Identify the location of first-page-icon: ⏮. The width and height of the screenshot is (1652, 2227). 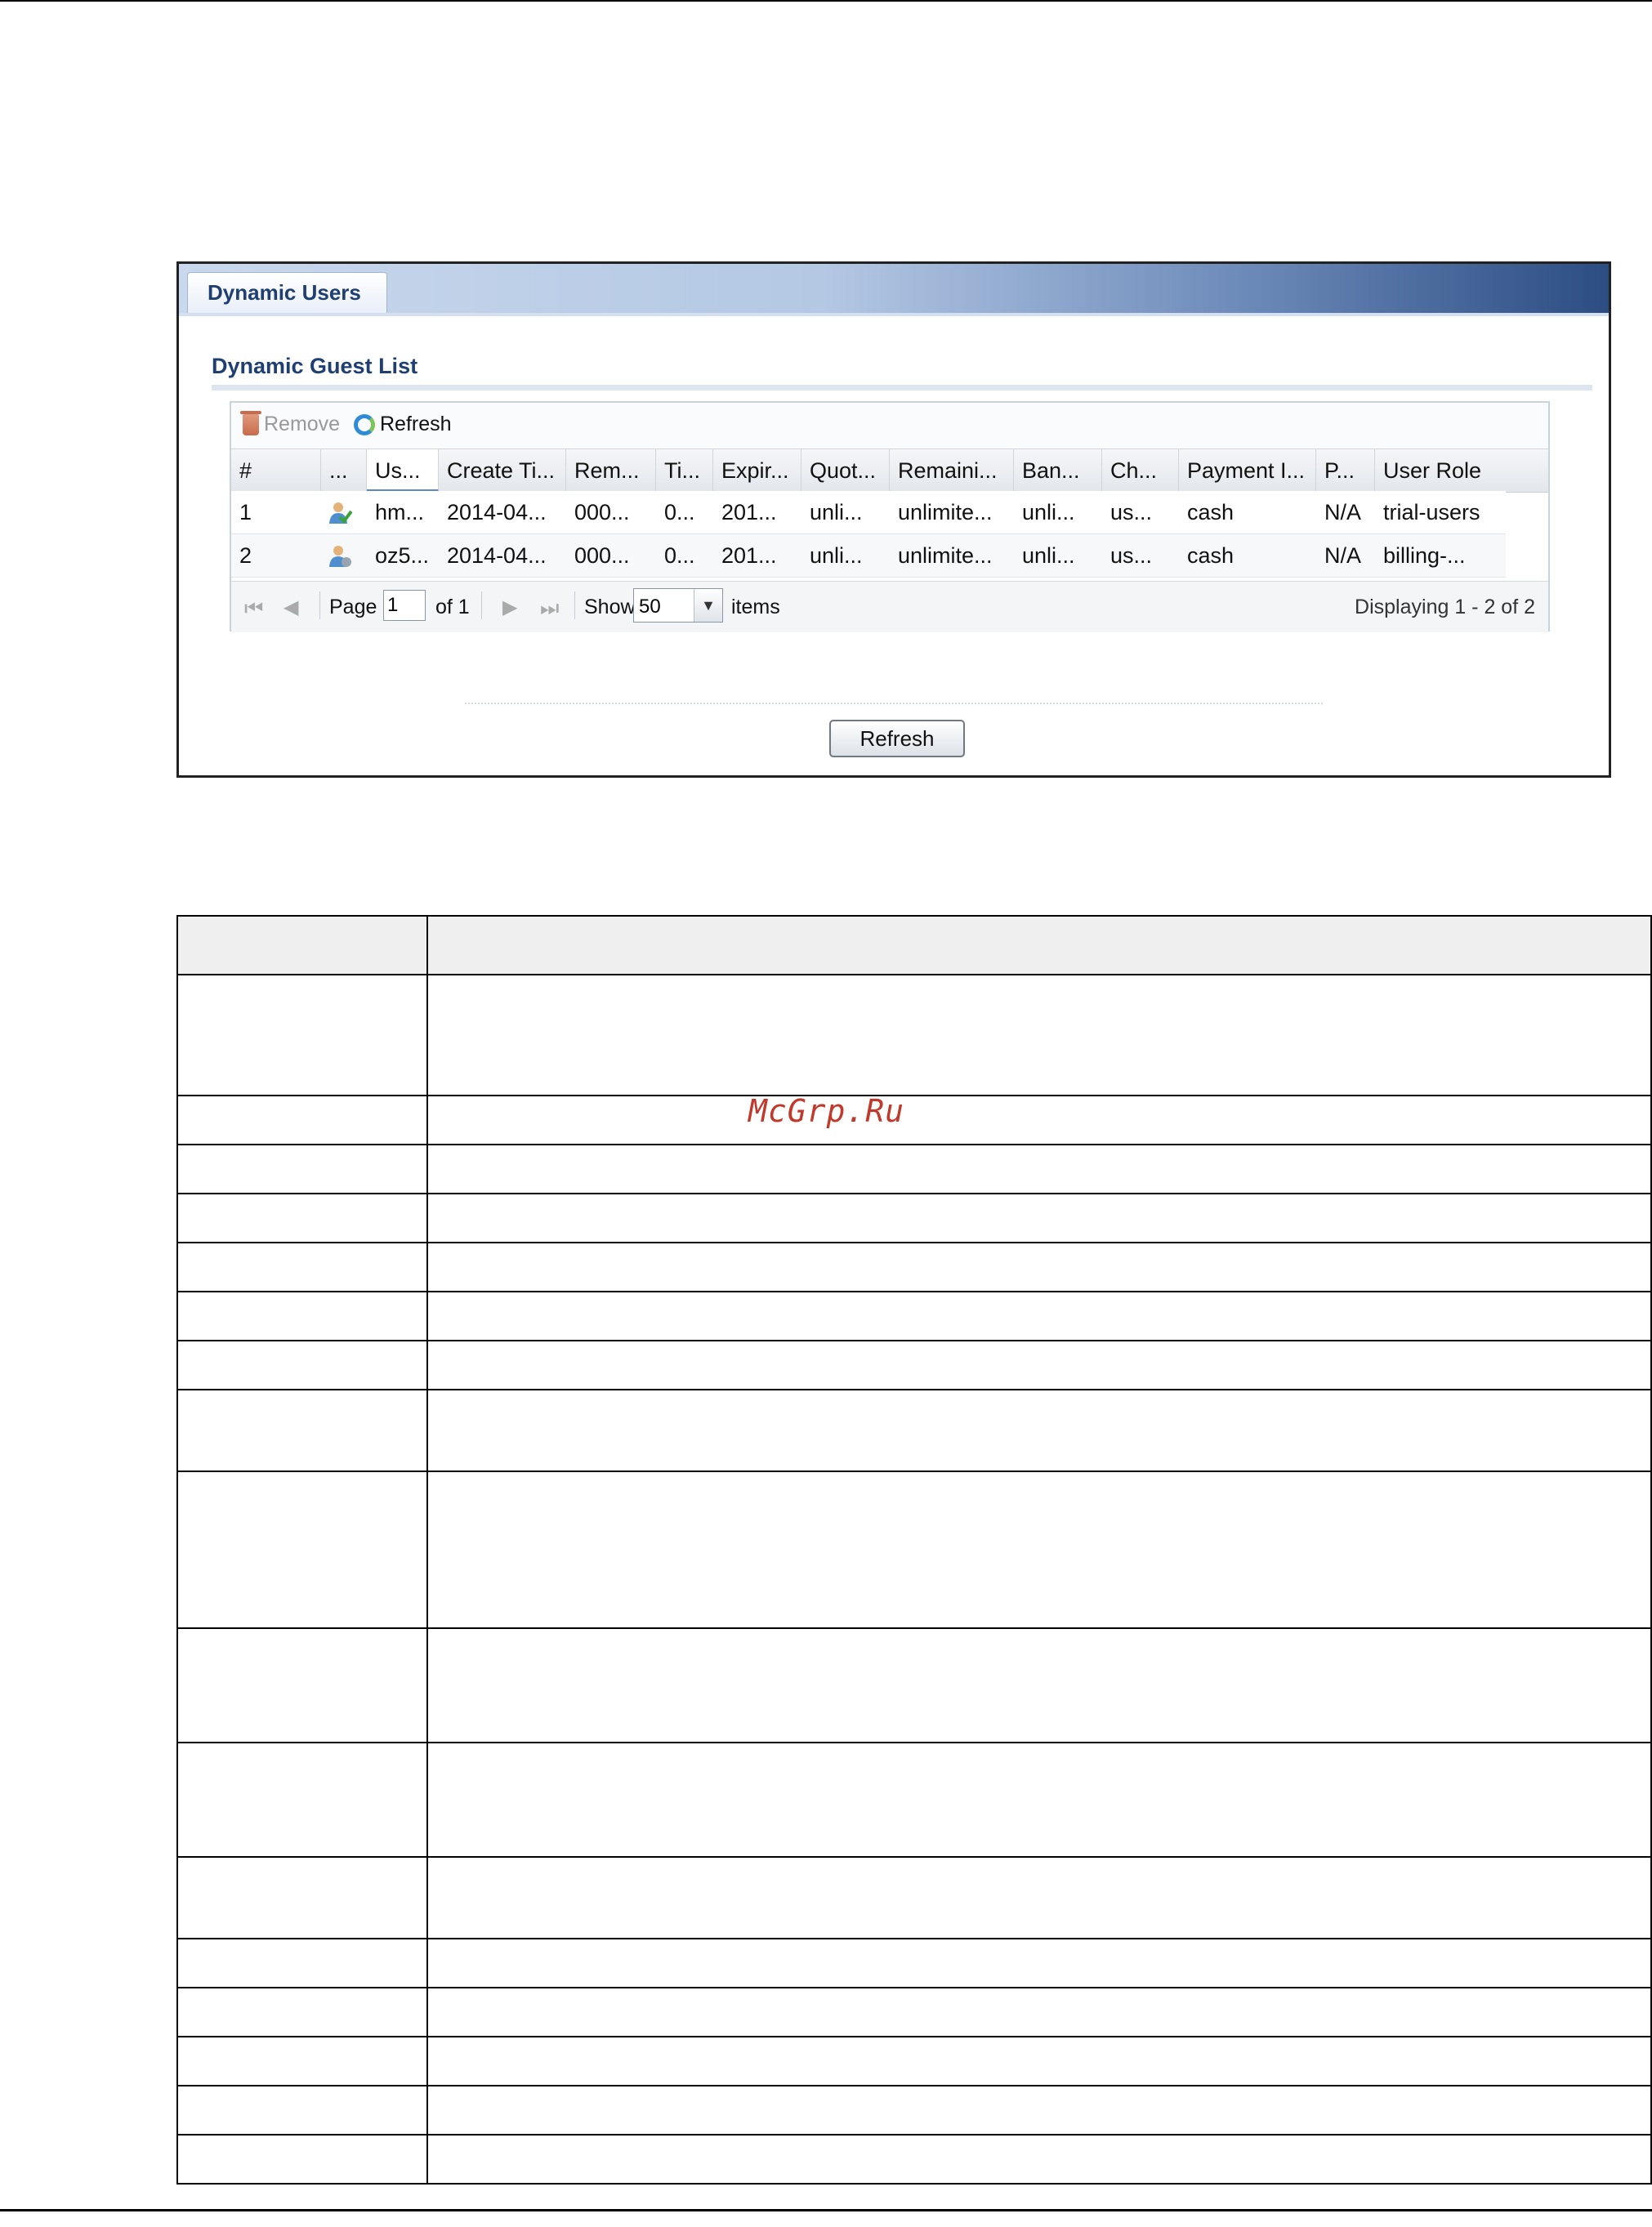
(253, 609).